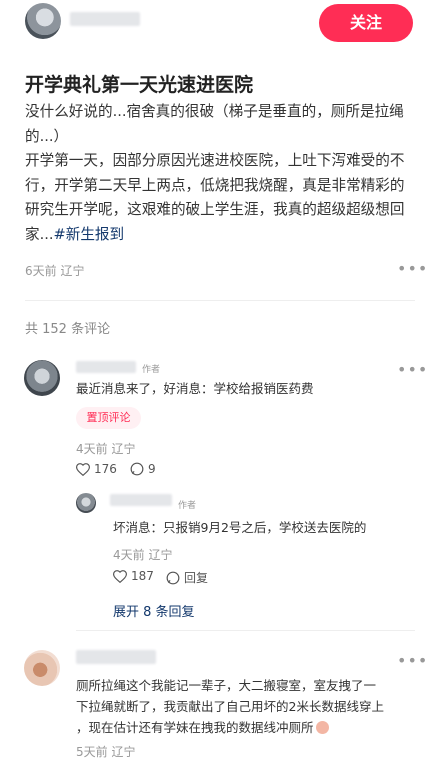 This screenshot has height=763, width=429. Describe the element at coordinates (143, 555) in the screenshot. I see `reply-meta: 4天前 辽宁` at that location.